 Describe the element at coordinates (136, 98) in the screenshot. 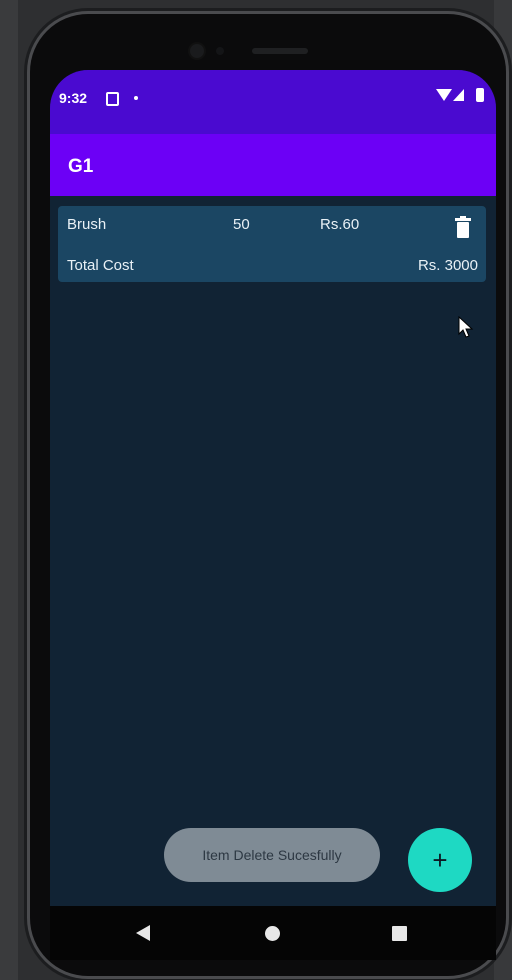

I see `dot-icon` at that location.